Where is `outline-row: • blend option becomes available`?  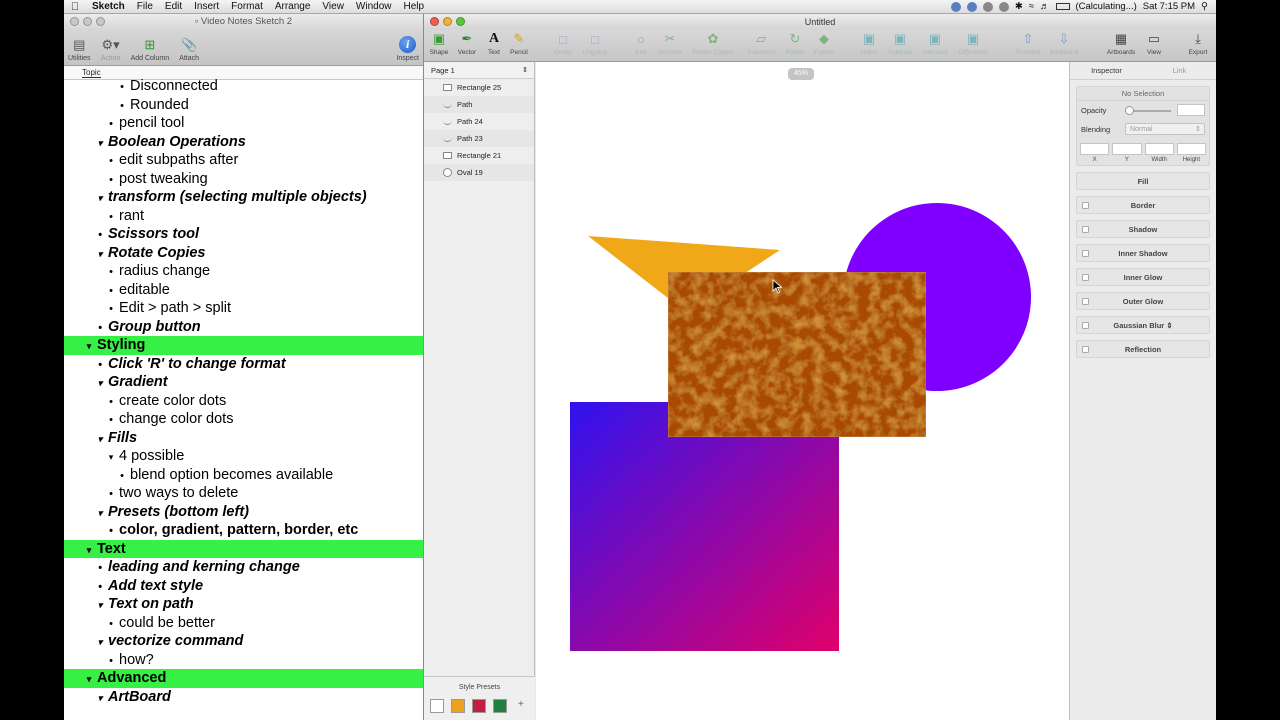
outline-row: • blend option becomes available is located at coordinates (243, 475).